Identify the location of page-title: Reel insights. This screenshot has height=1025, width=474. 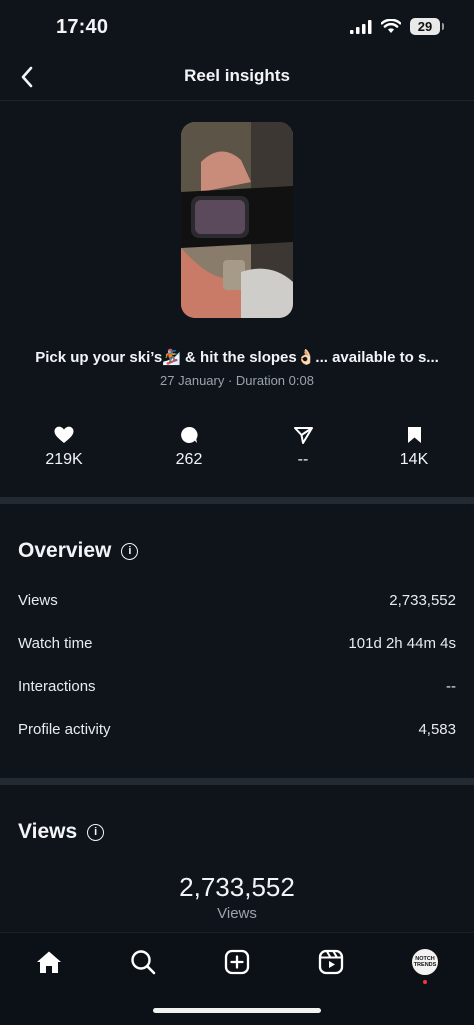
(237, 75).